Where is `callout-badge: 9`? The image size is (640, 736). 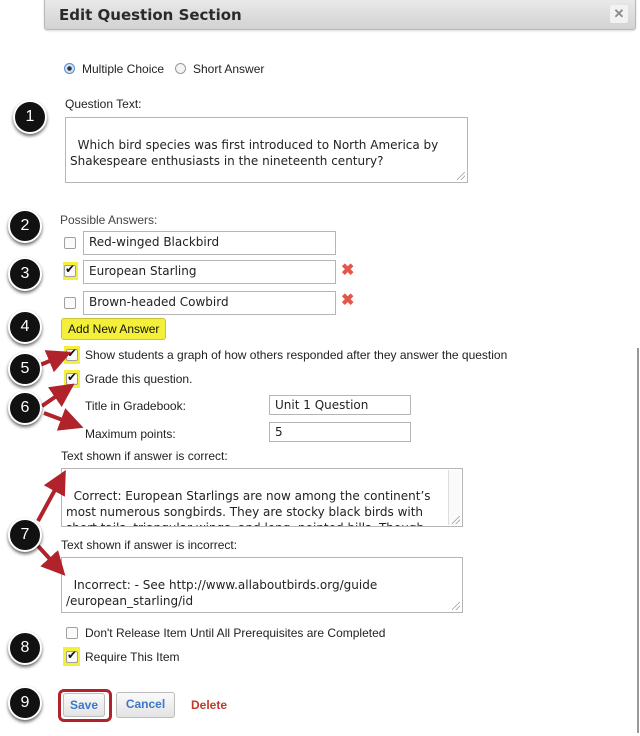 callout-badge: 9 is located at coordinates (25, 703).